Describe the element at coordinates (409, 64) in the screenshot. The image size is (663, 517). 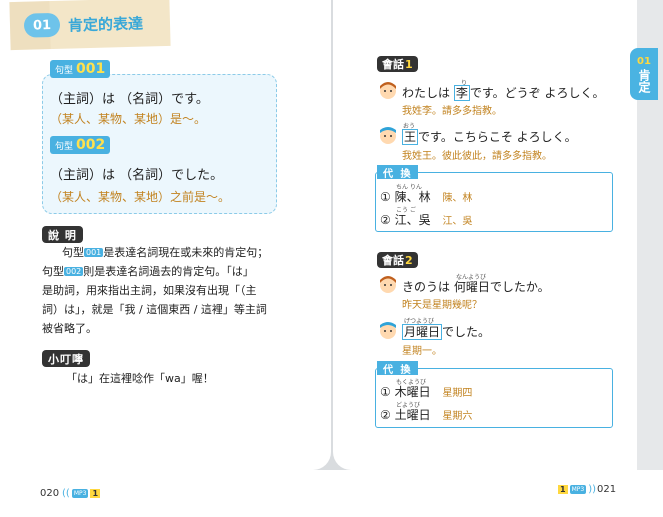
I see `conversation-number: 1` at that location.